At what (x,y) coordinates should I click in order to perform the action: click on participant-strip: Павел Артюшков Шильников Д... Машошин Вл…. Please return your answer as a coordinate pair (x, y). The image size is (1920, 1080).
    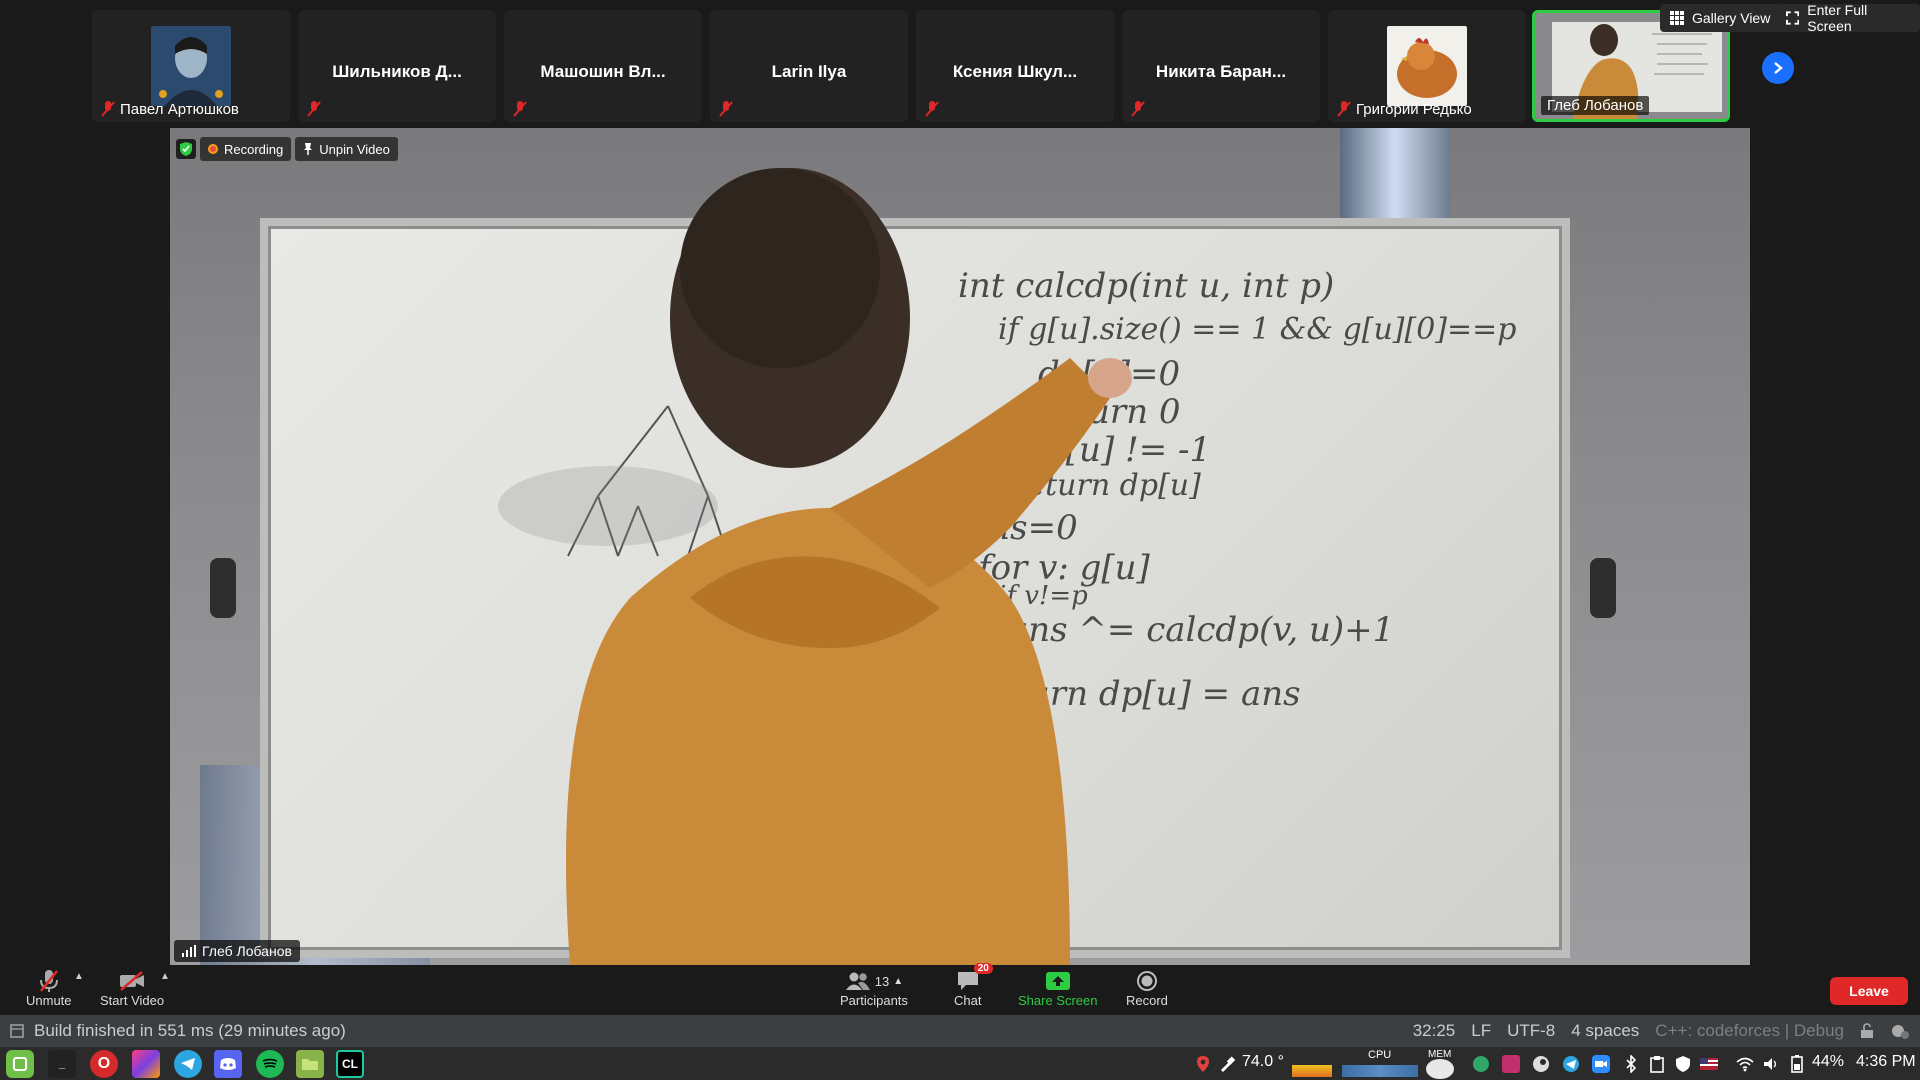
    Looking at the image, I should click on (960, 64).